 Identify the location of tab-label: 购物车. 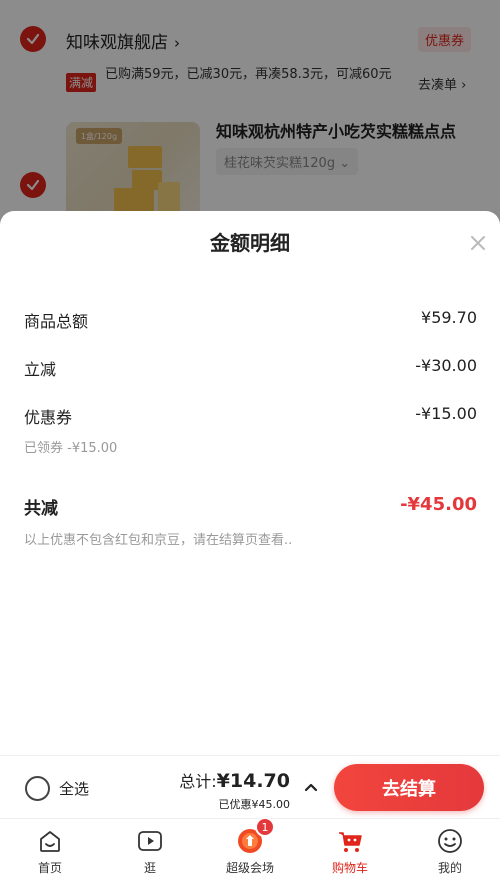
(349, 868).